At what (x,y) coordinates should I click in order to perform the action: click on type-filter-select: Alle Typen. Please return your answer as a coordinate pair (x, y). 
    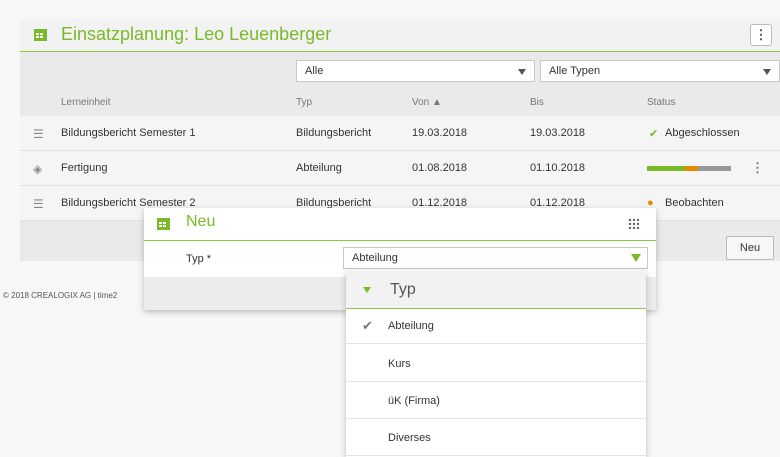
    Looking at the image, I should click on (660, 71).